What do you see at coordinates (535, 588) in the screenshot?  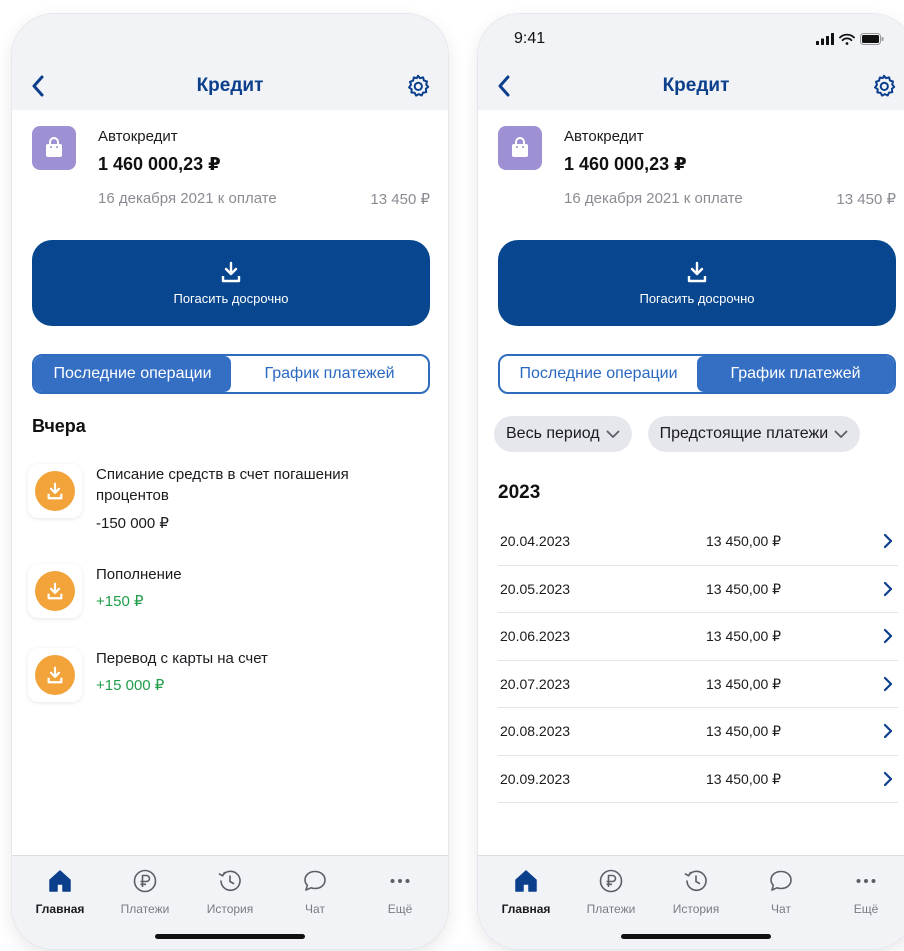 I see `schedule-date: 20.05.2023` at bounding box center [535, 588].